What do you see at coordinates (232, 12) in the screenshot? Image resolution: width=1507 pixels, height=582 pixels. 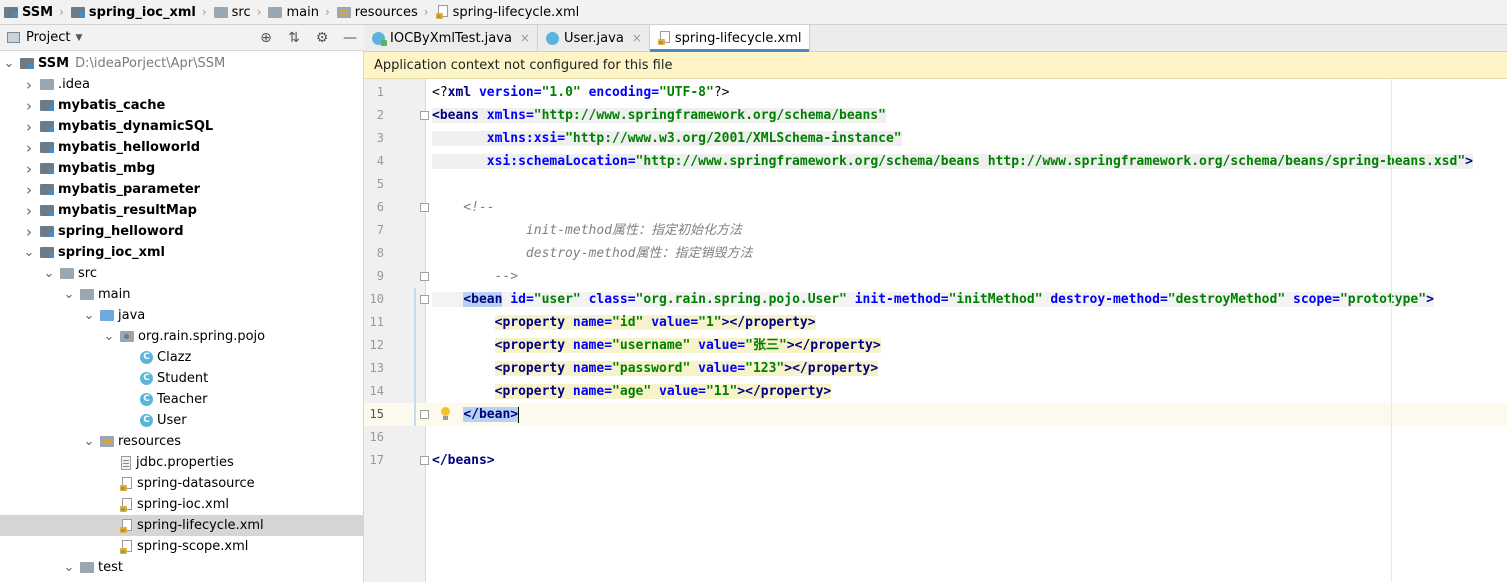 I see `breadcrumb-item: src` at bounding box center [232, 12].